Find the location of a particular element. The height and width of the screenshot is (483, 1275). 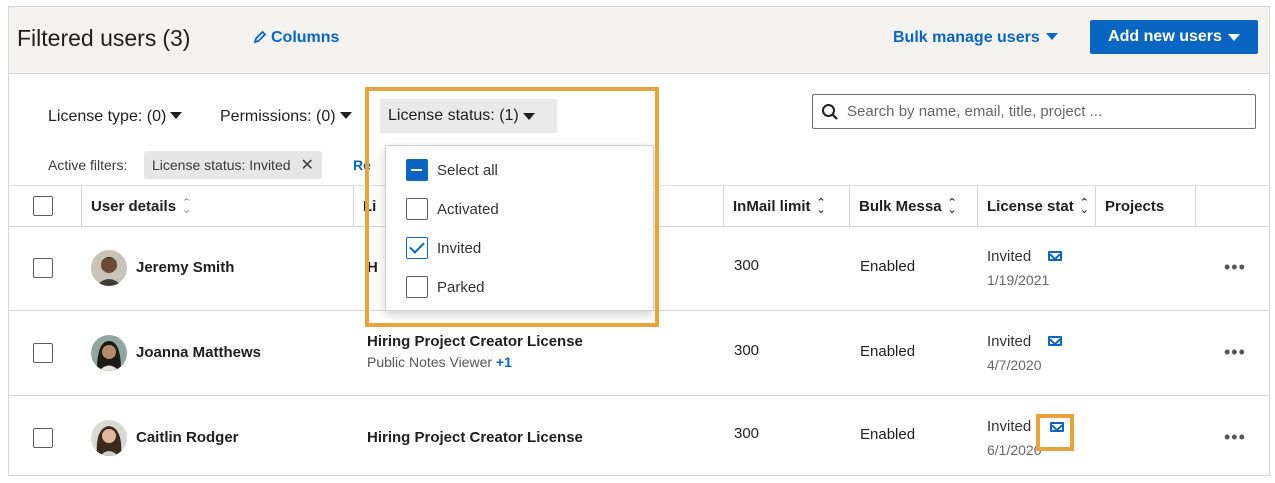

column-license-status: License stat ⌃ ⌄ is located at coordinates (1036, 206).